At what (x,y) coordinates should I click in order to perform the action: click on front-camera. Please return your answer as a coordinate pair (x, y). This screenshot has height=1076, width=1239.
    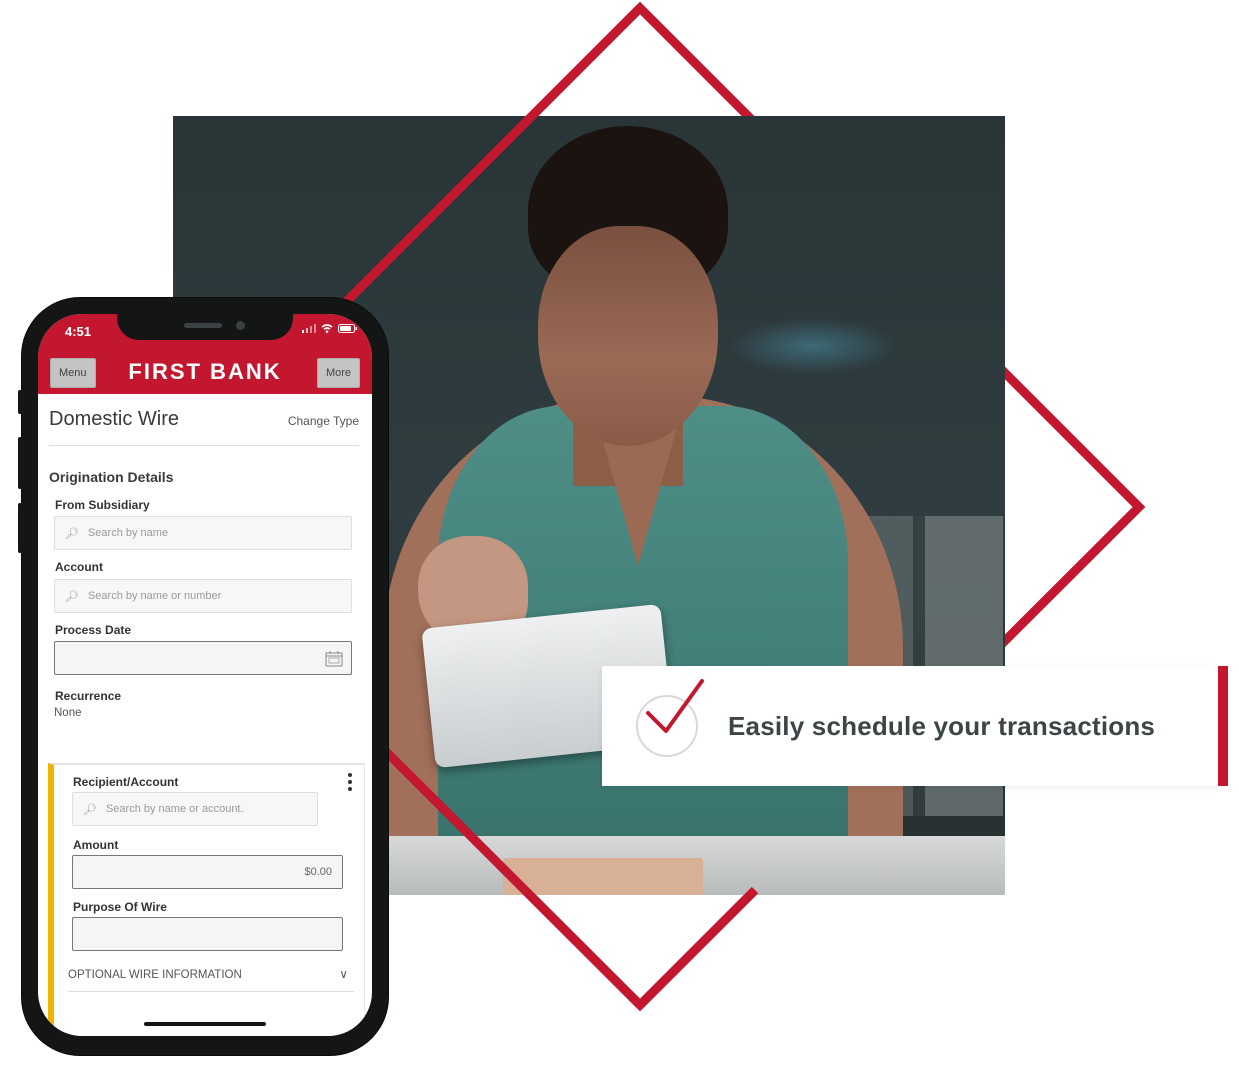
    Looking at the image, I should click on (240, 325).